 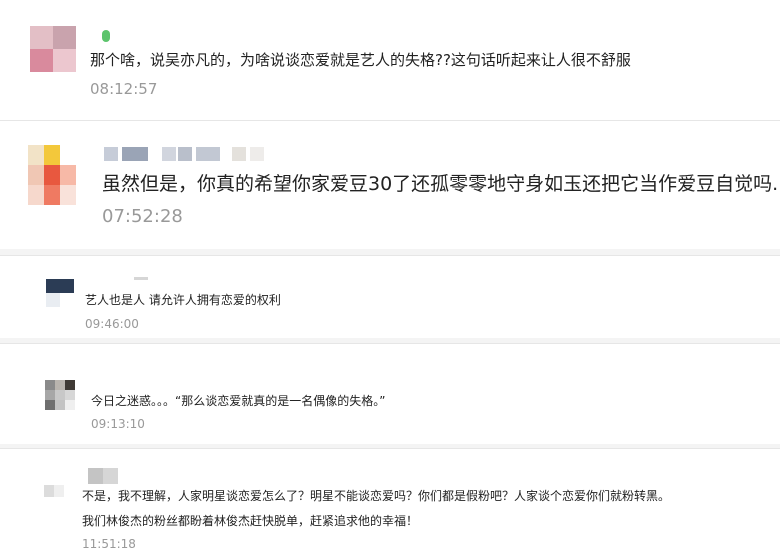 I want to click on comment-text: 艺人也是人 请允许人拥有恋爱的权利, so click(x=183, y=300).